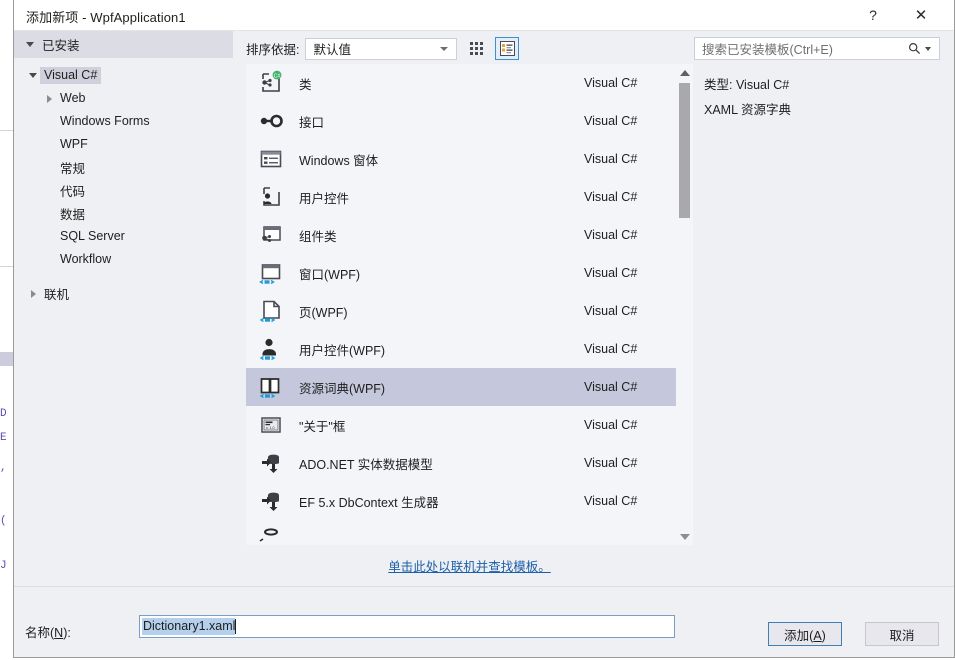 This screenshot has height=660, width=955. Describe the element at coordinates (747, 85) in the screenshot. I see `detail-type: 类型: Visual C#` at that location.